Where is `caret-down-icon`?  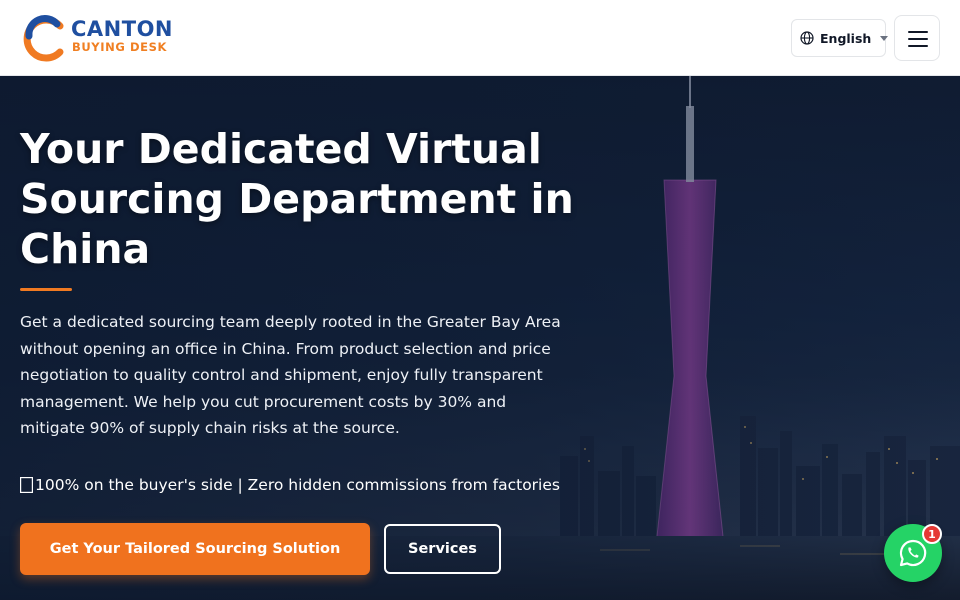
caret-down-icon is located at coordinates (884, 38).